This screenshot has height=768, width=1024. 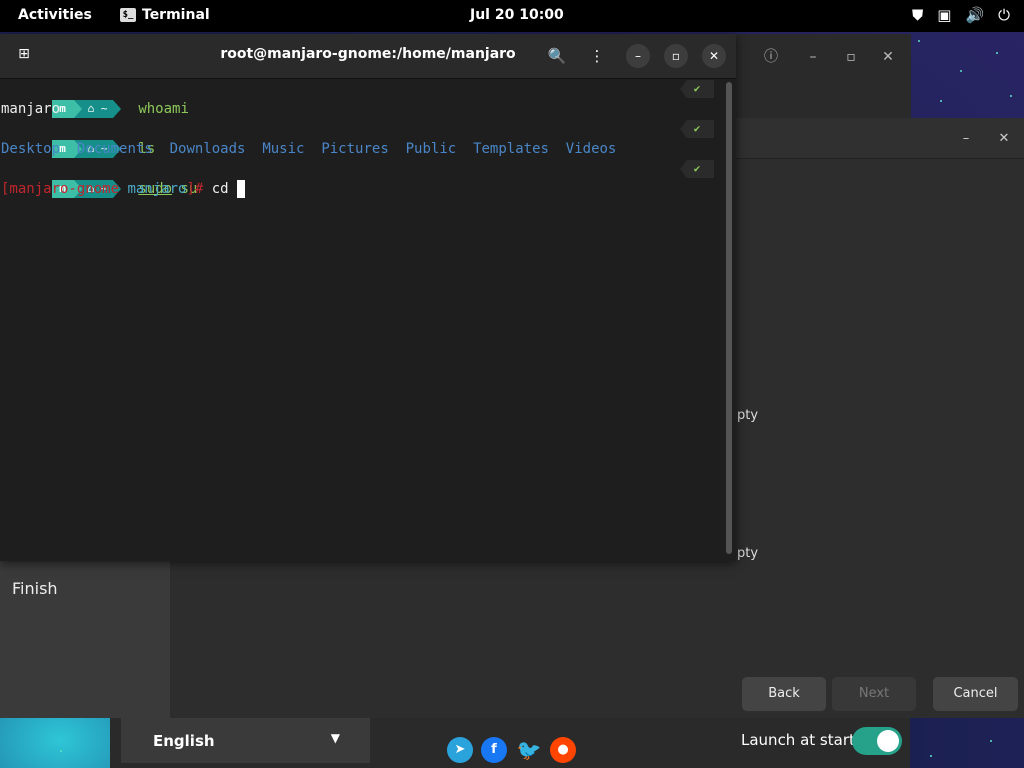 What do you see at coordinates (207, 149) in the screenshot?
I see `dir-entry: Downloads` at bounding box center [207, 149].